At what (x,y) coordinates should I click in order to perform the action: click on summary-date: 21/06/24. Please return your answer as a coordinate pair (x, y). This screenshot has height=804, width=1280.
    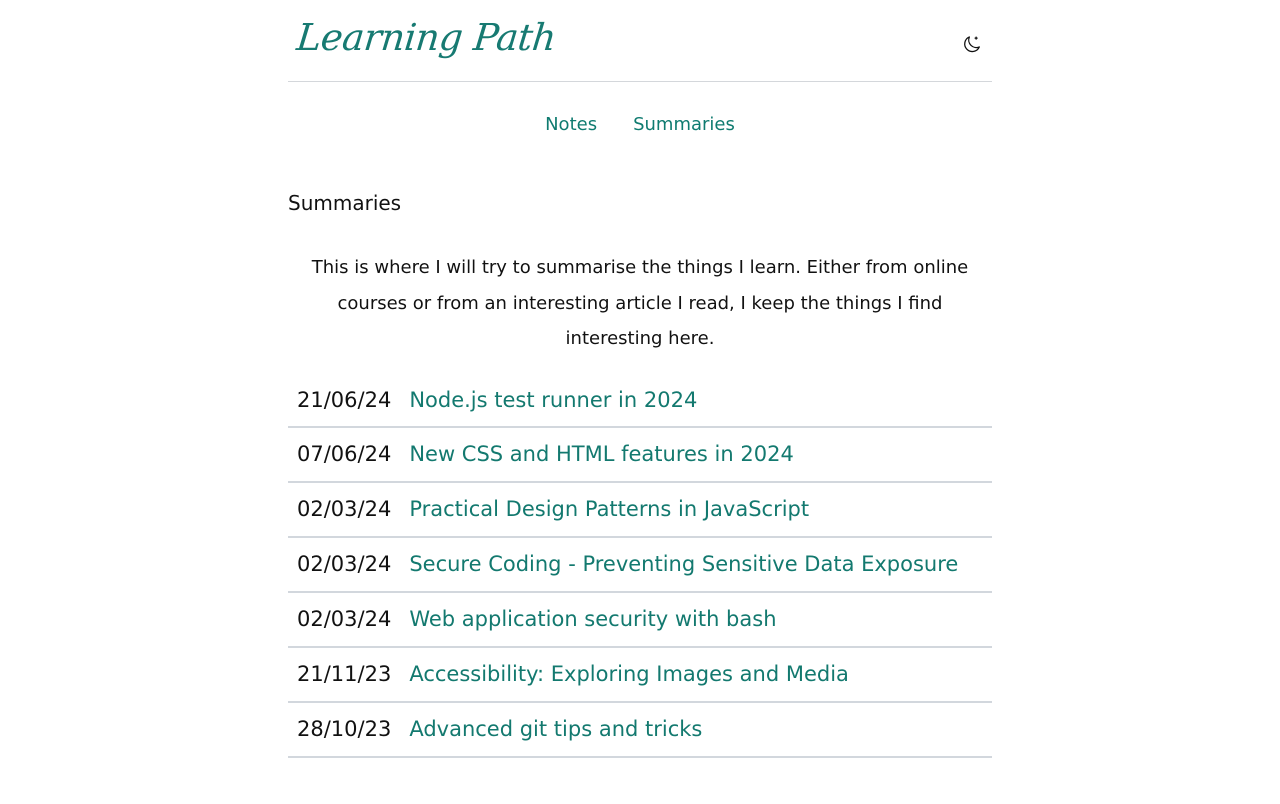
    Looking at the image, I should click on (344, 400).